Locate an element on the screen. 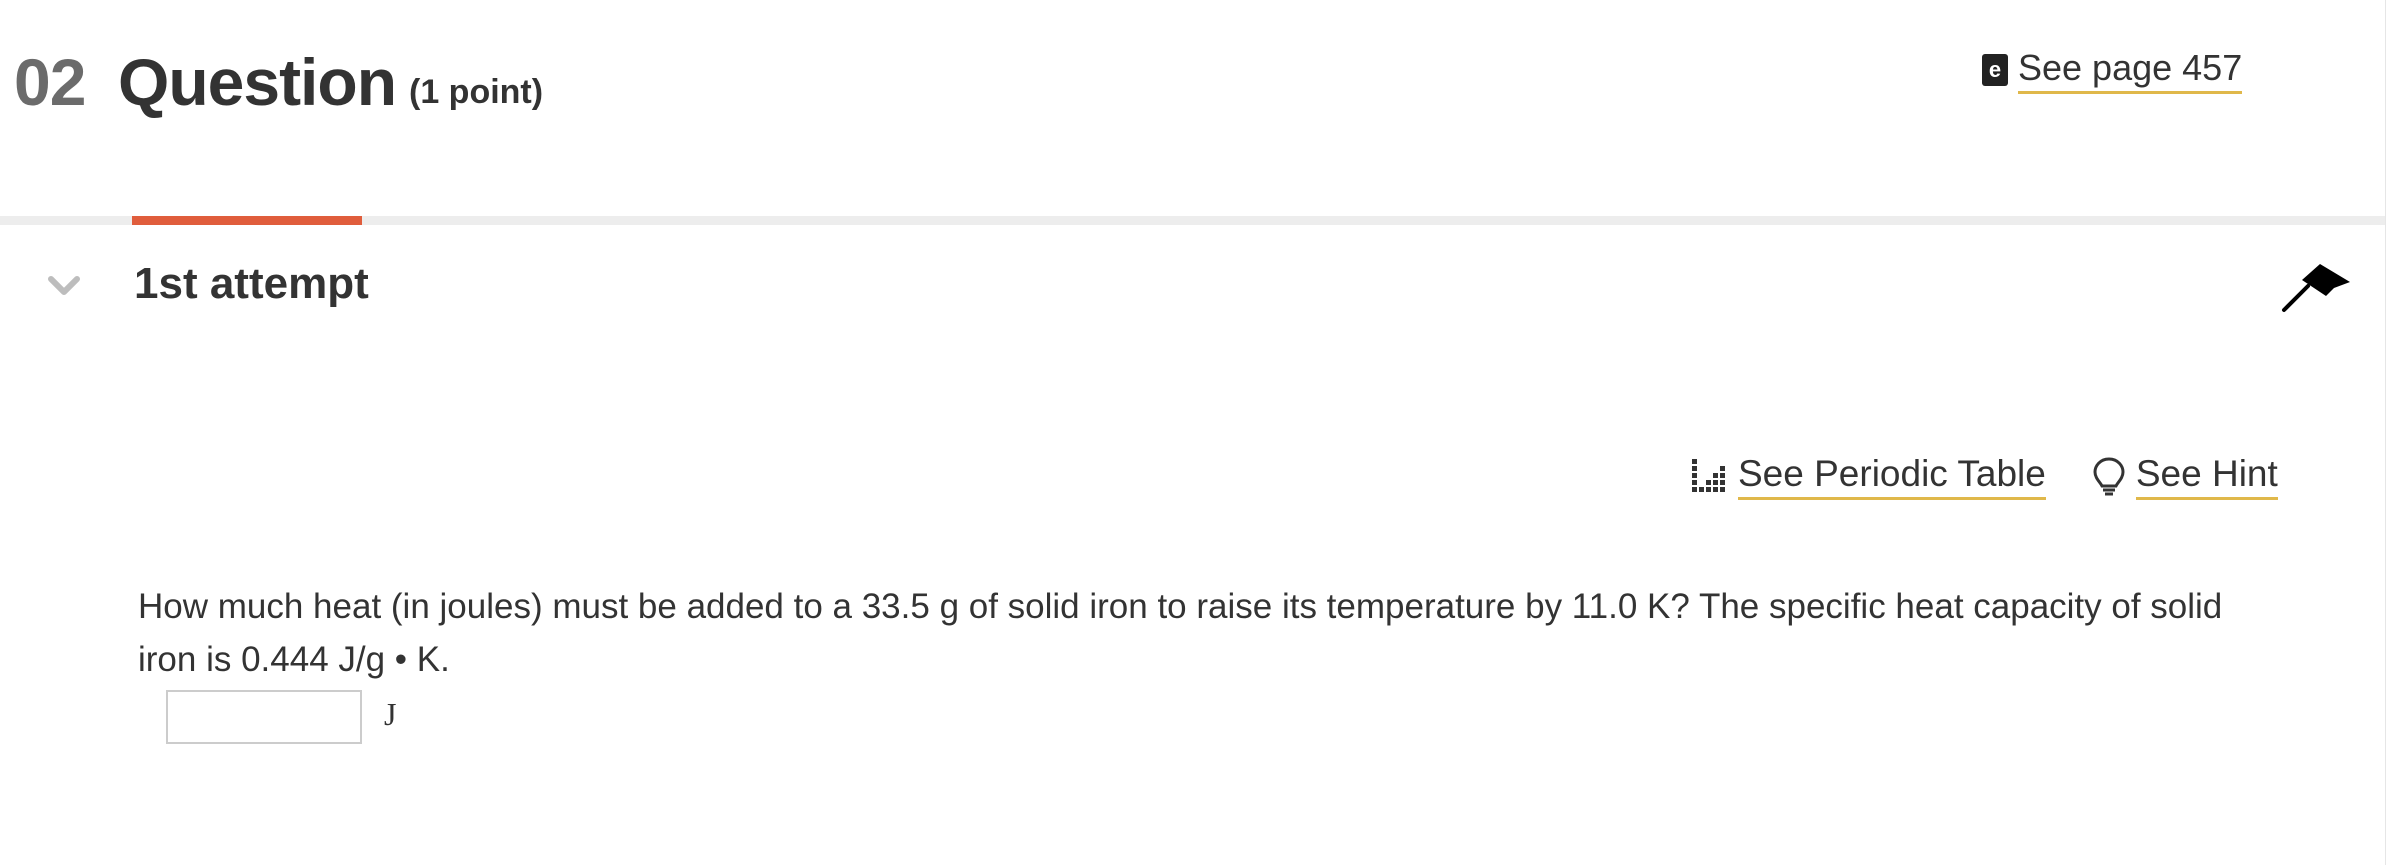  scrollbar-track is located at coordinates (2391, 432).